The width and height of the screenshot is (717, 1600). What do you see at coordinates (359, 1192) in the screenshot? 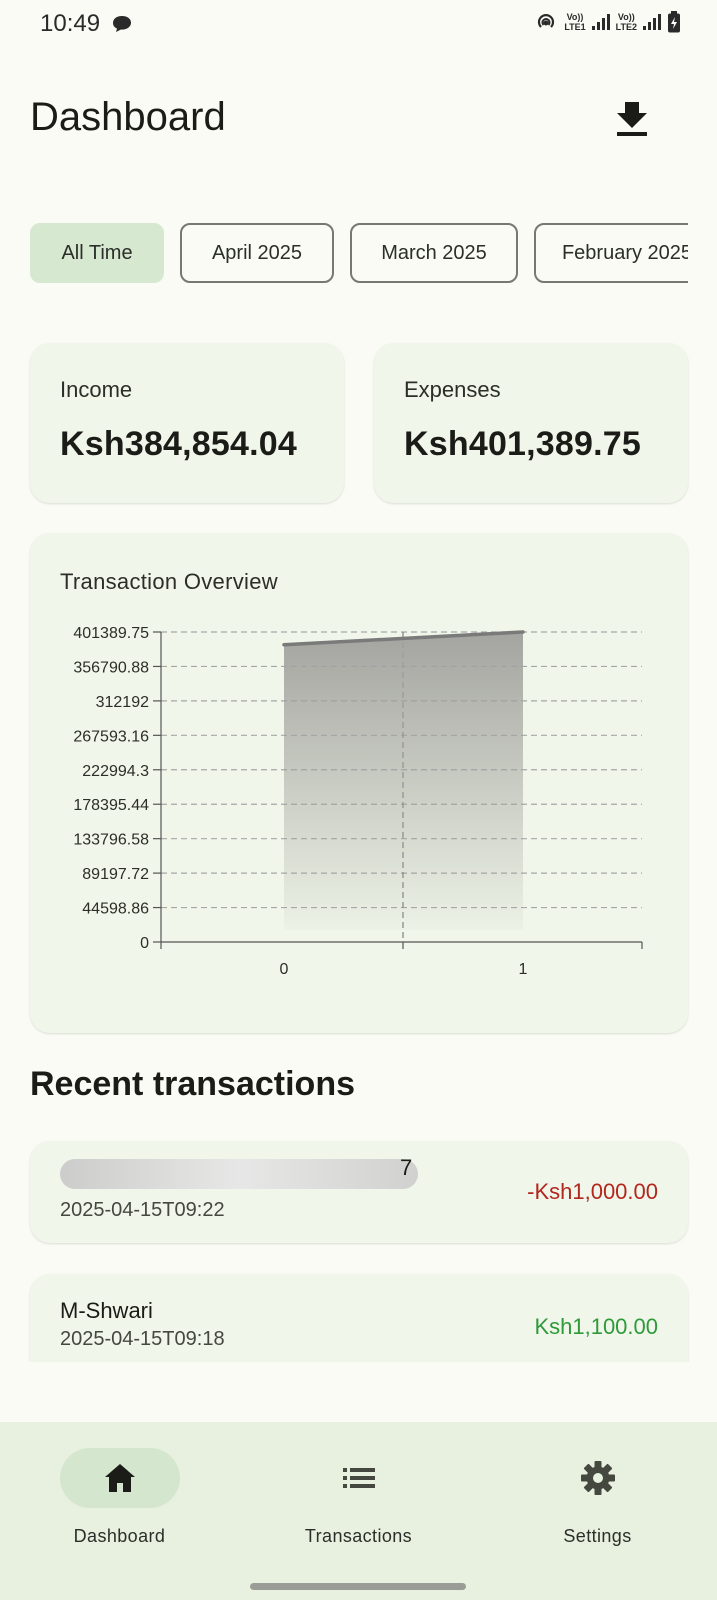
I see `transaction-item: 7 2025-04-15T09:22 -Ksh1,000.00` at bounding box center [359, 1192].